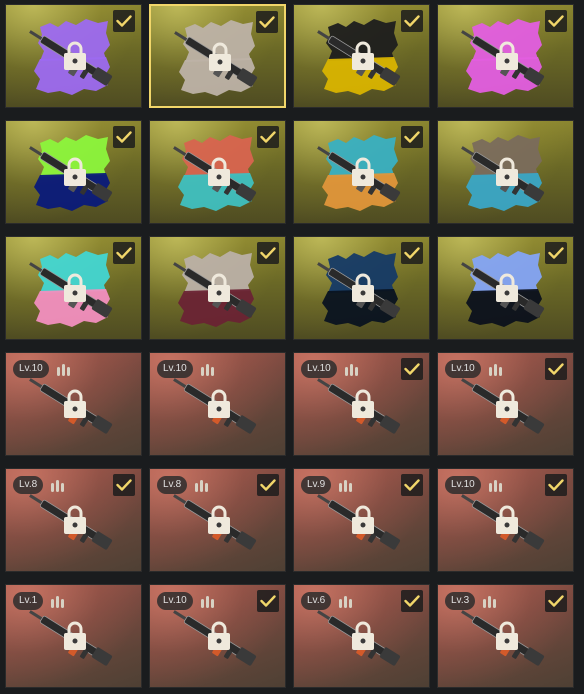  Describe the element at coordinates (28, 601) in the screenshot. I see `level-badge: Lv.1` at that location.